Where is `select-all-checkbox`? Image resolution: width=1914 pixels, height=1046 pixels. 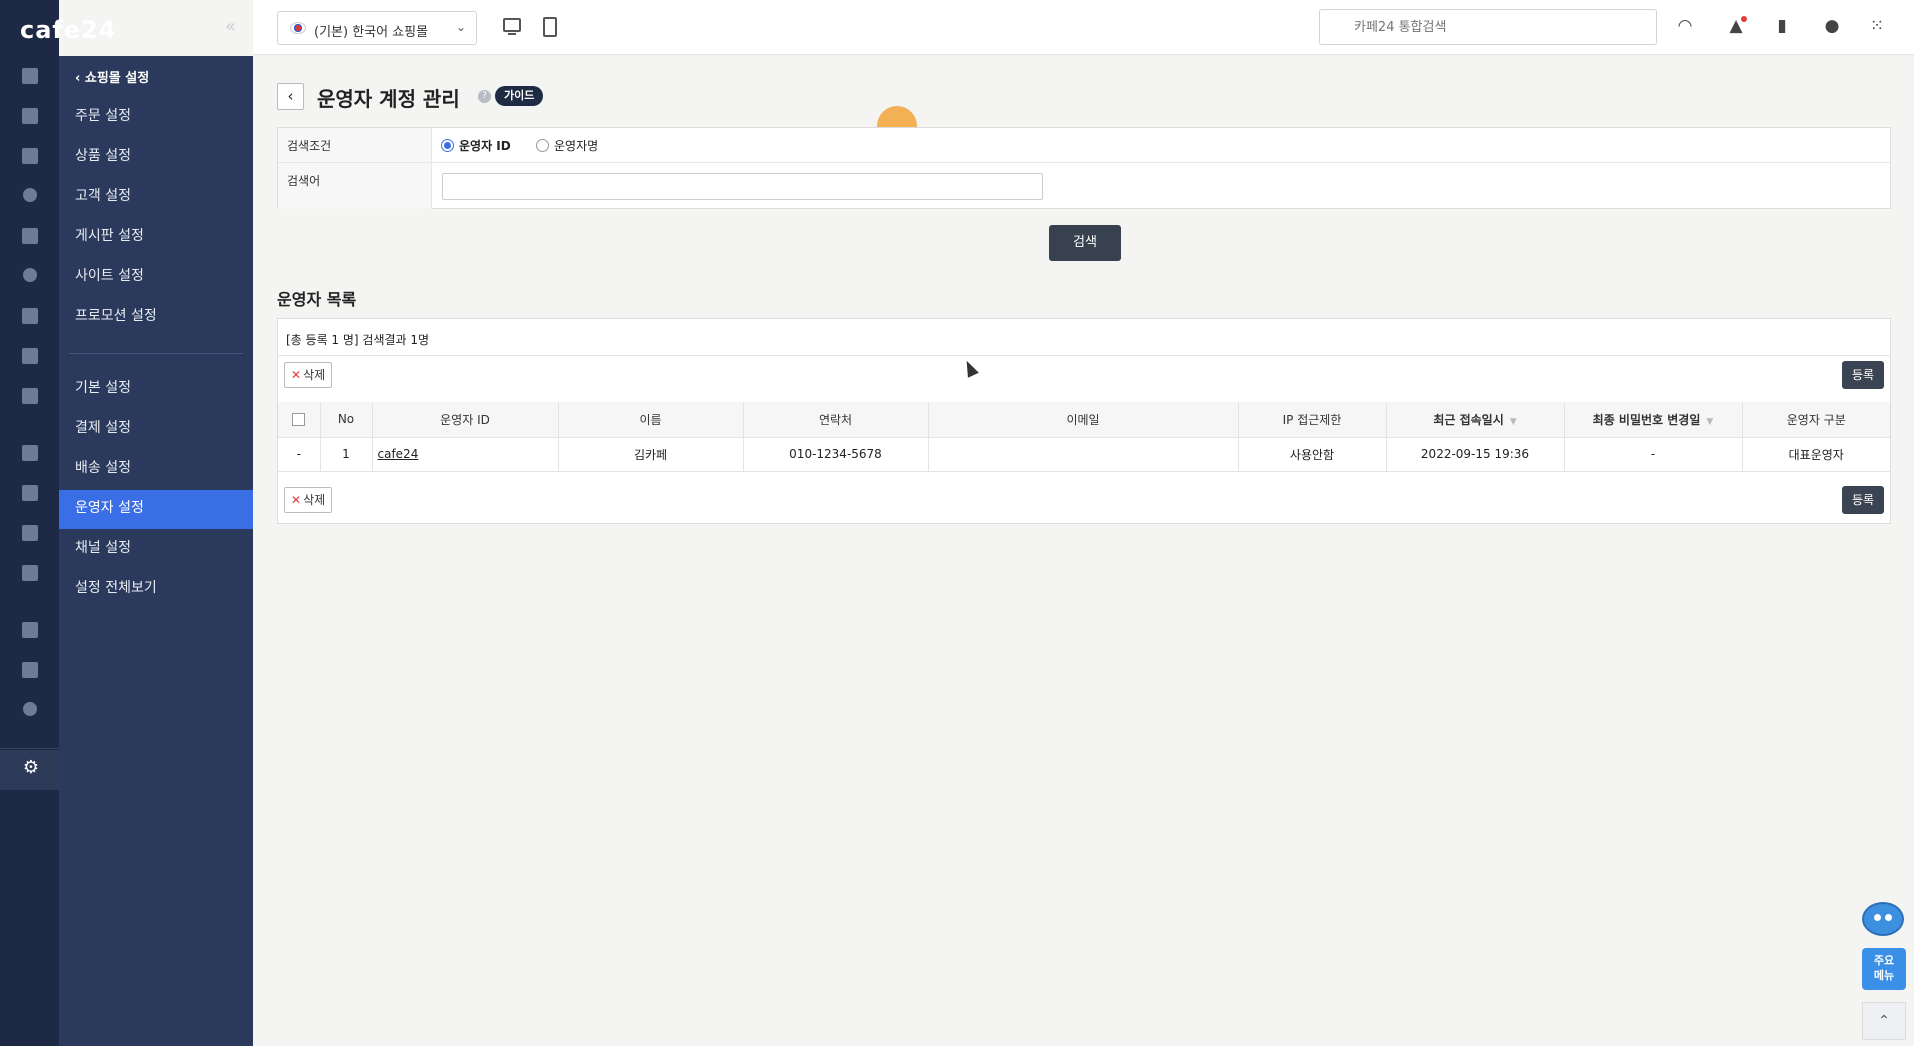
select-all-checkbox is located at coordinates (299, 420).